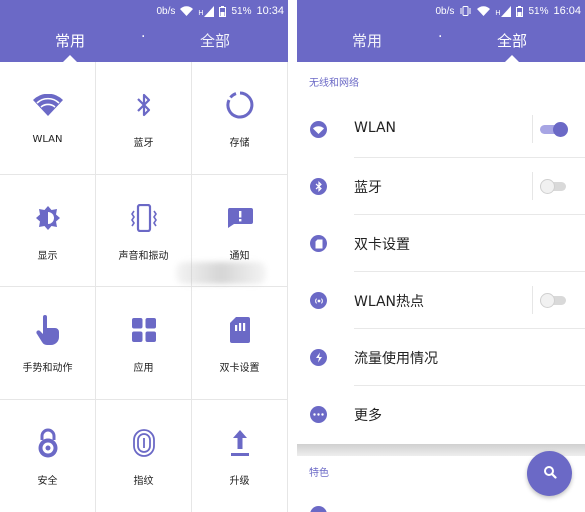  Describe the element at coordinates (240, 443) in the screenshot. I see `upgrade-icon` at that location.